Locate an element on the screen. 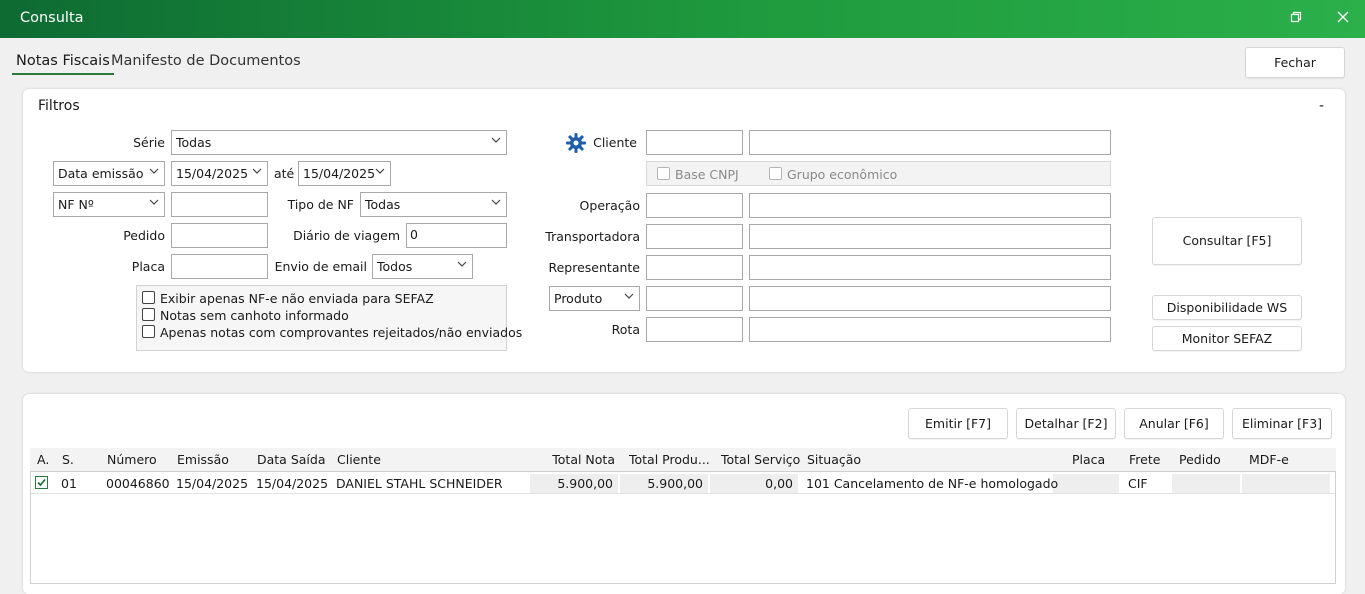  pedido-input is located at coordinates (219, 235).